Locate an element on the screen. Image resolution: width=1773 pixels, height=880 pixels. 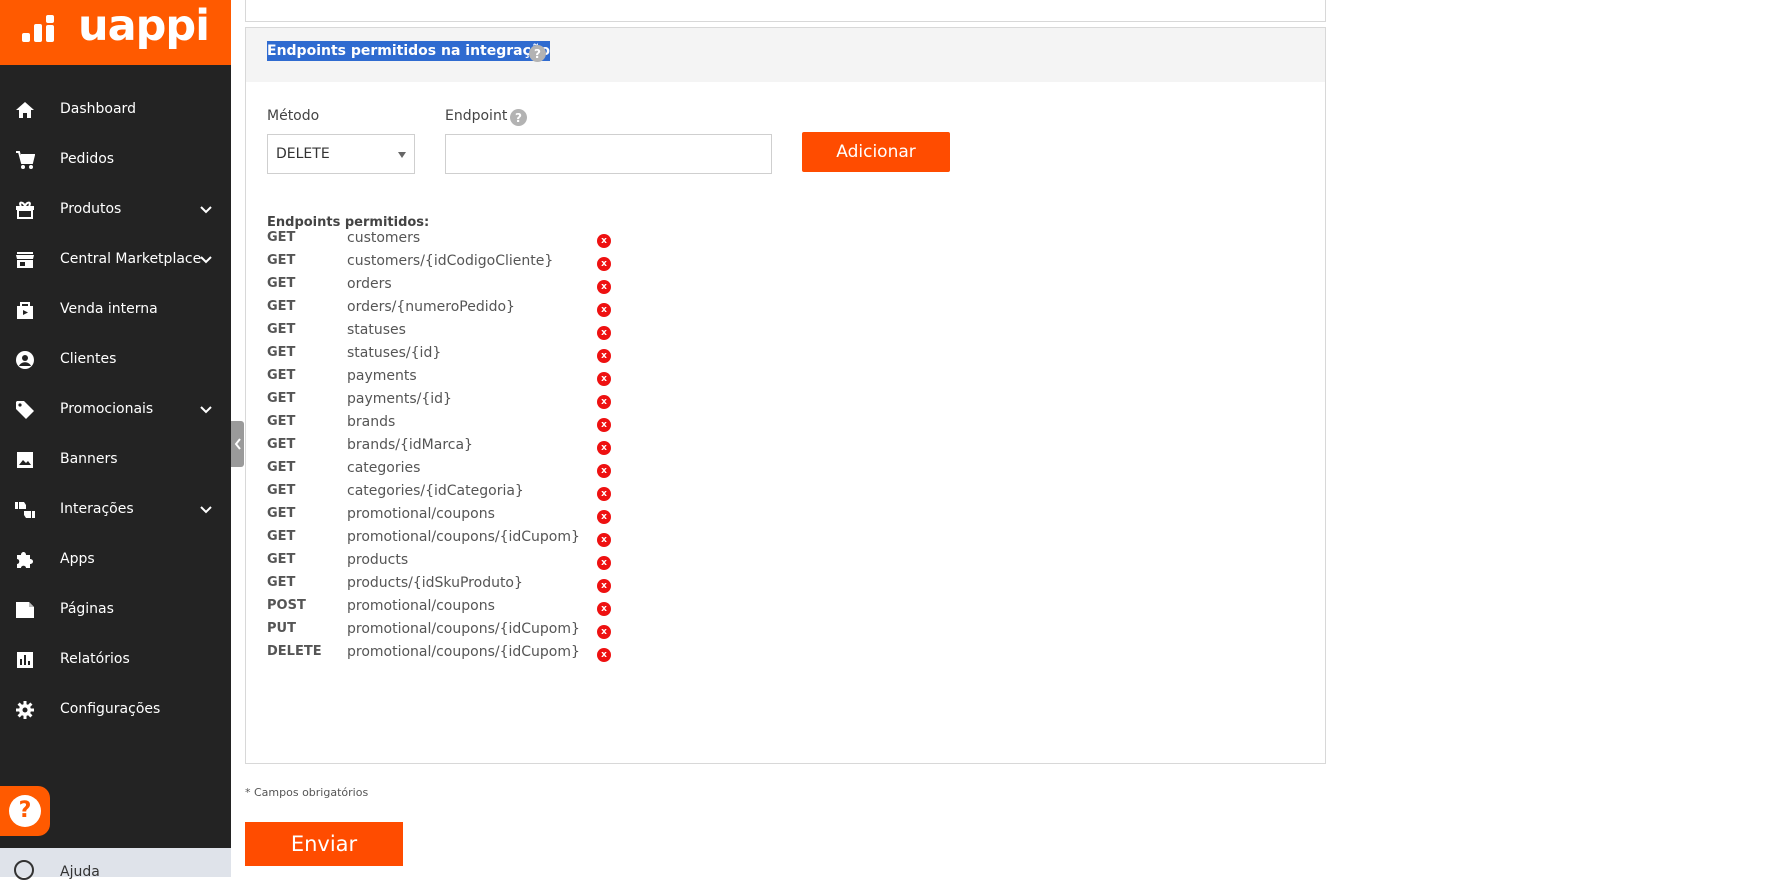
endpoint-row: GET promotional/coupons/{idCupom} x is located at coordinates (447, 538).